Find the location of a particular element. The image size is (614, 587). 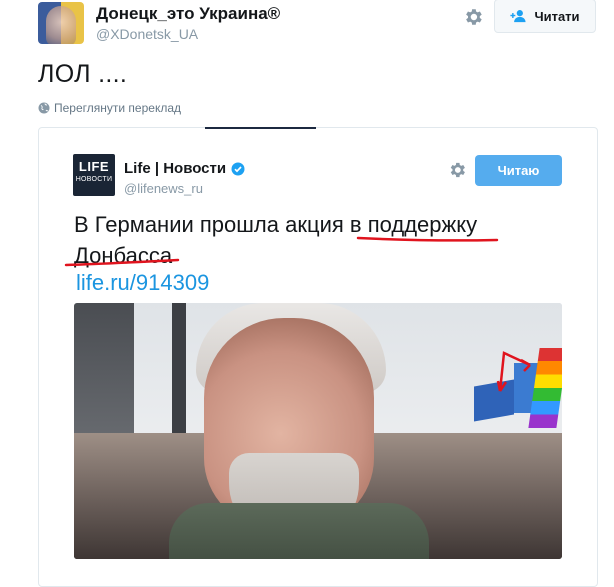

life-logo: LIFE НОВОСТИ is located at coordinates (94, 175).